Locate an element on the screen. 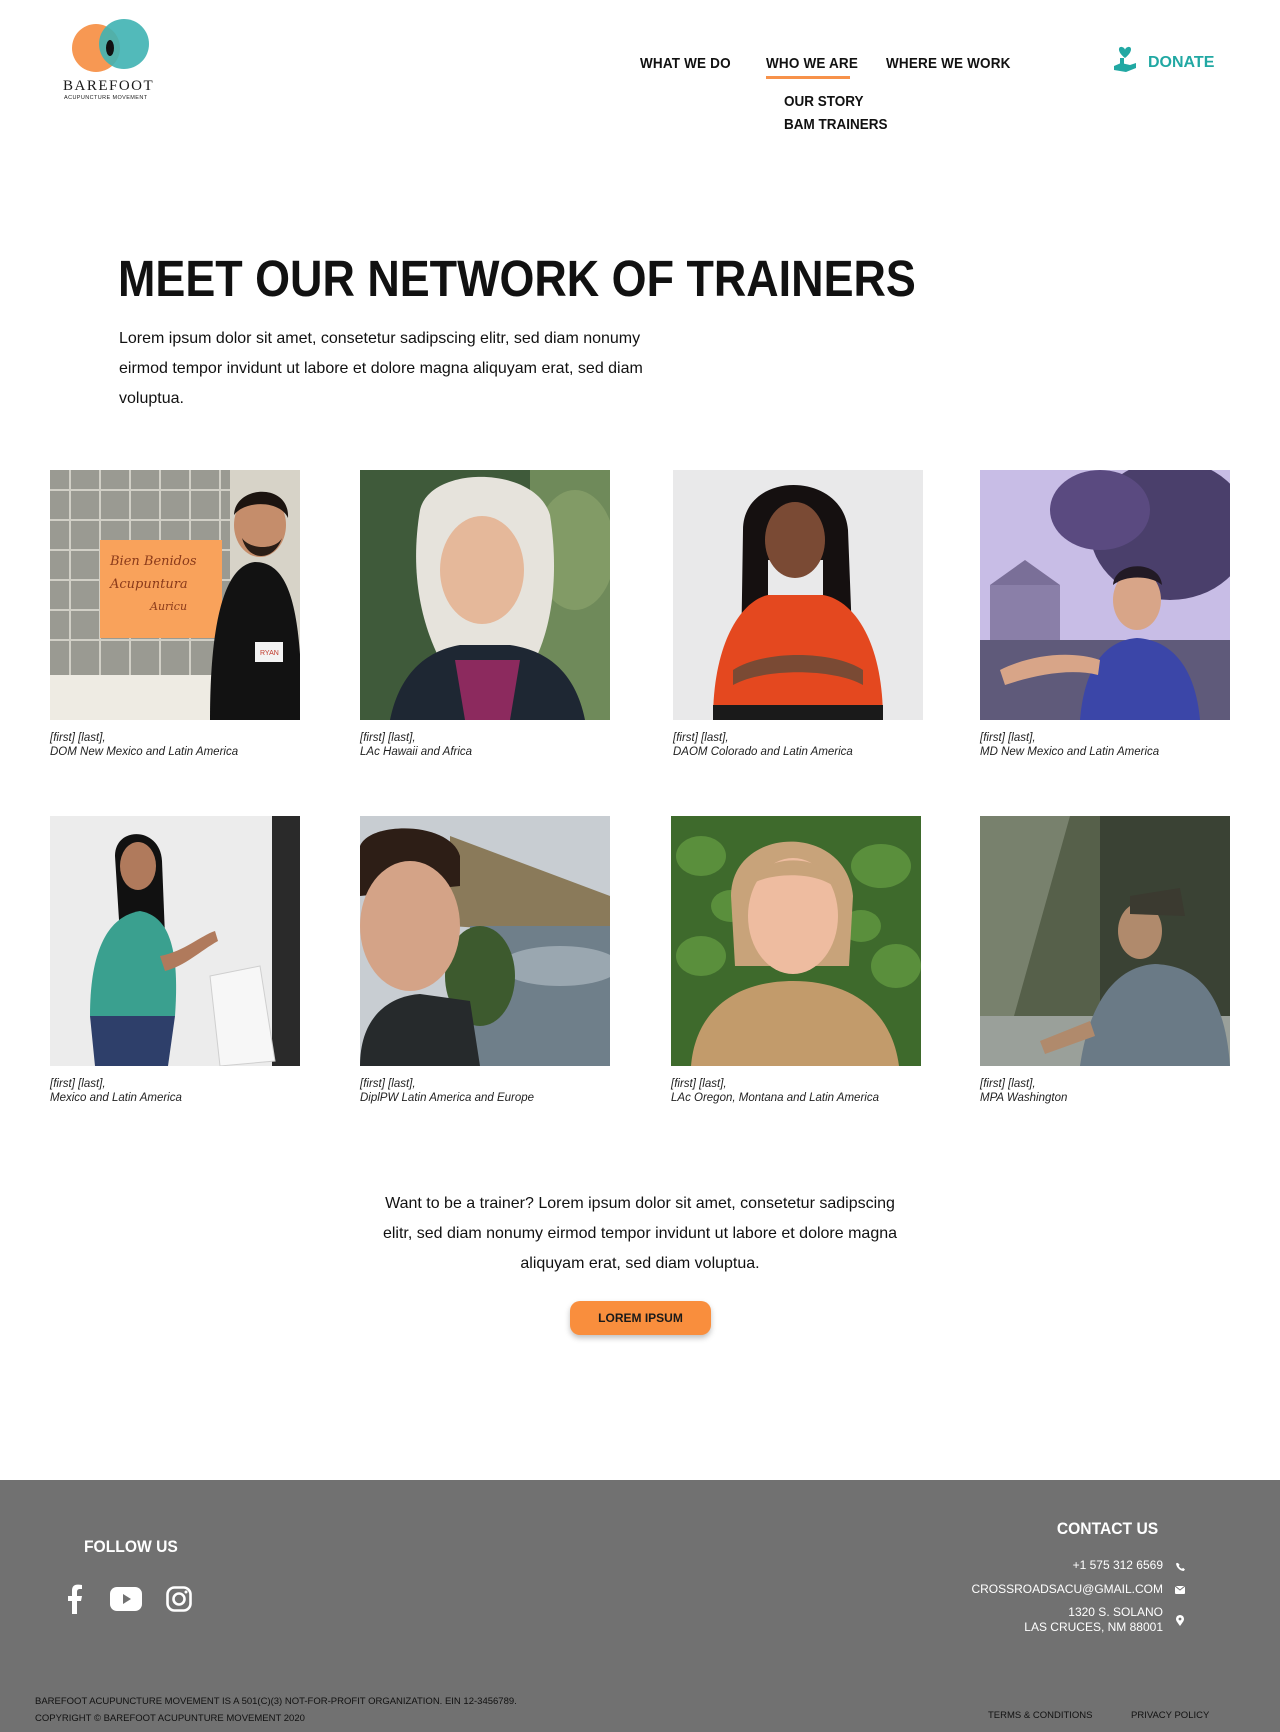 The height and width of the screenshot is (1732, 1280). contact-us-title: CONTACT US is located at coordinates (1107, 1528).